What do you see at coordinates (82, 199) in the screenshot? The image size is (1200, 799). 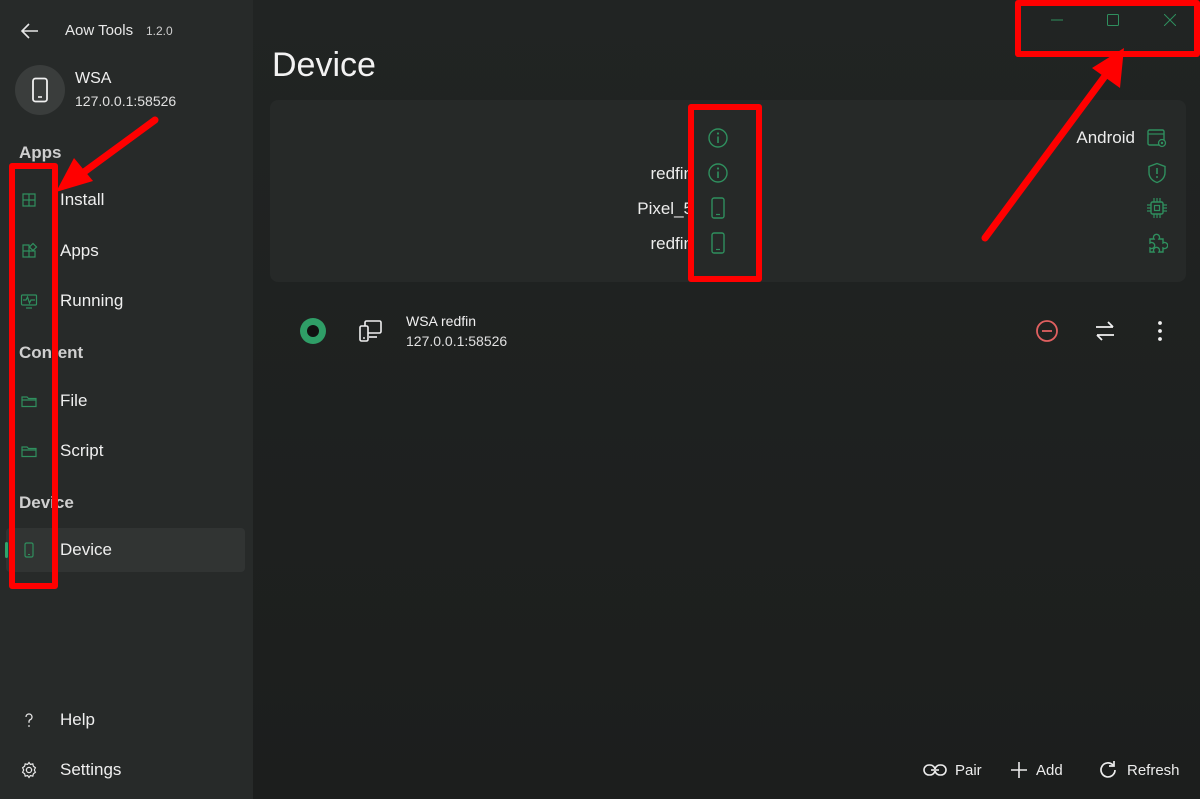 I see `nav-label-install: Install` at bounding box center [82, 199].